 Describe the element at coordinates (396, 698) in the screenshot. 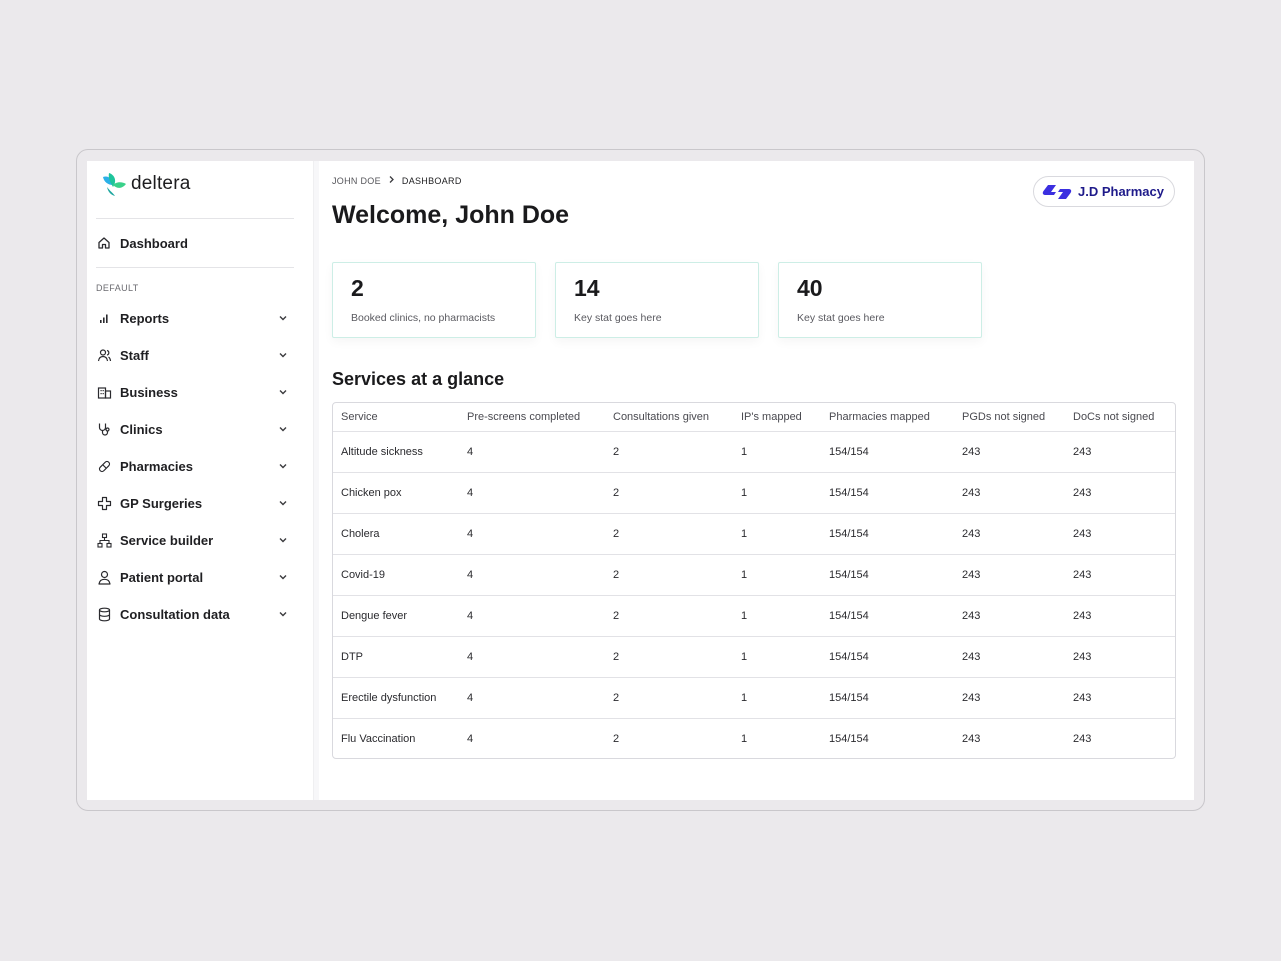

I see `table-cell: Erectile dysfunction` at that location.